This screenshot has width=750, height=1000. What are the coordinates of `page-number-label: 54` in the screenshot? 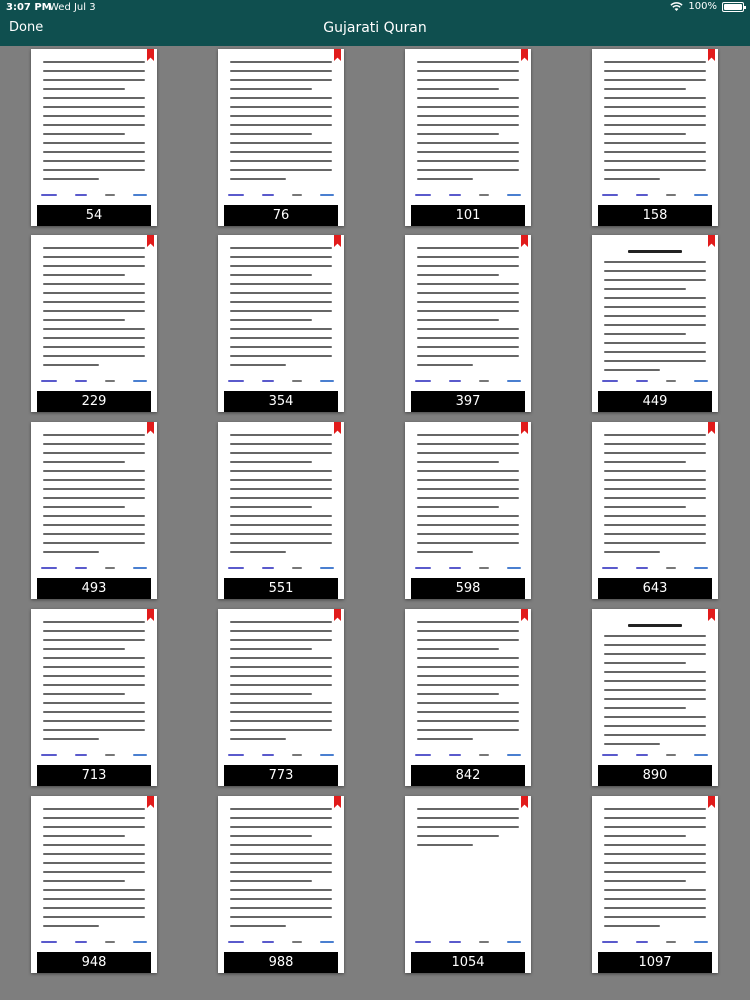 It's located at (94, 215).